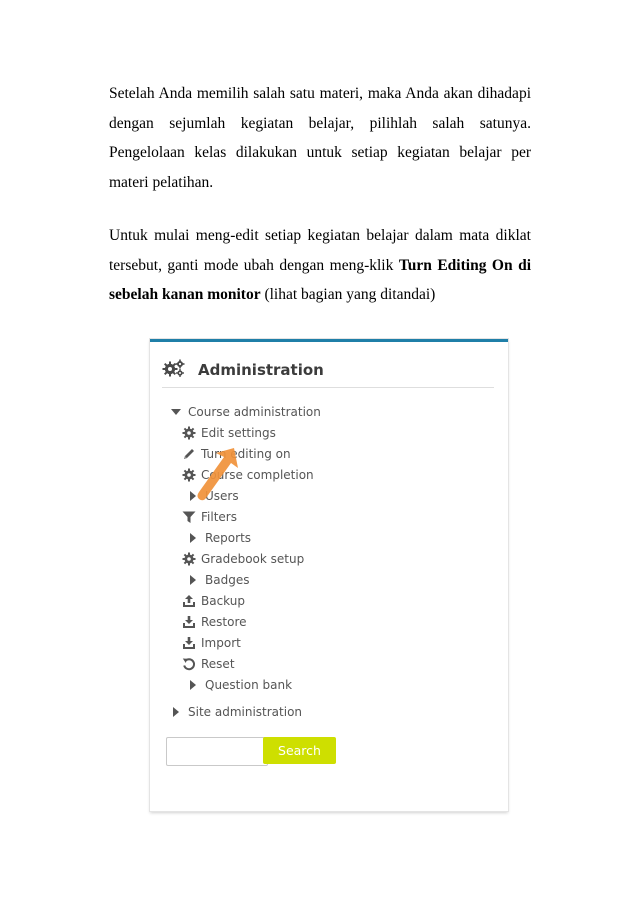 Image resolution: width=638 pixels, height=905 pixels. Describe the element at coordinates (174, 370) in the screenshot. I see `gears-icon` at that location.